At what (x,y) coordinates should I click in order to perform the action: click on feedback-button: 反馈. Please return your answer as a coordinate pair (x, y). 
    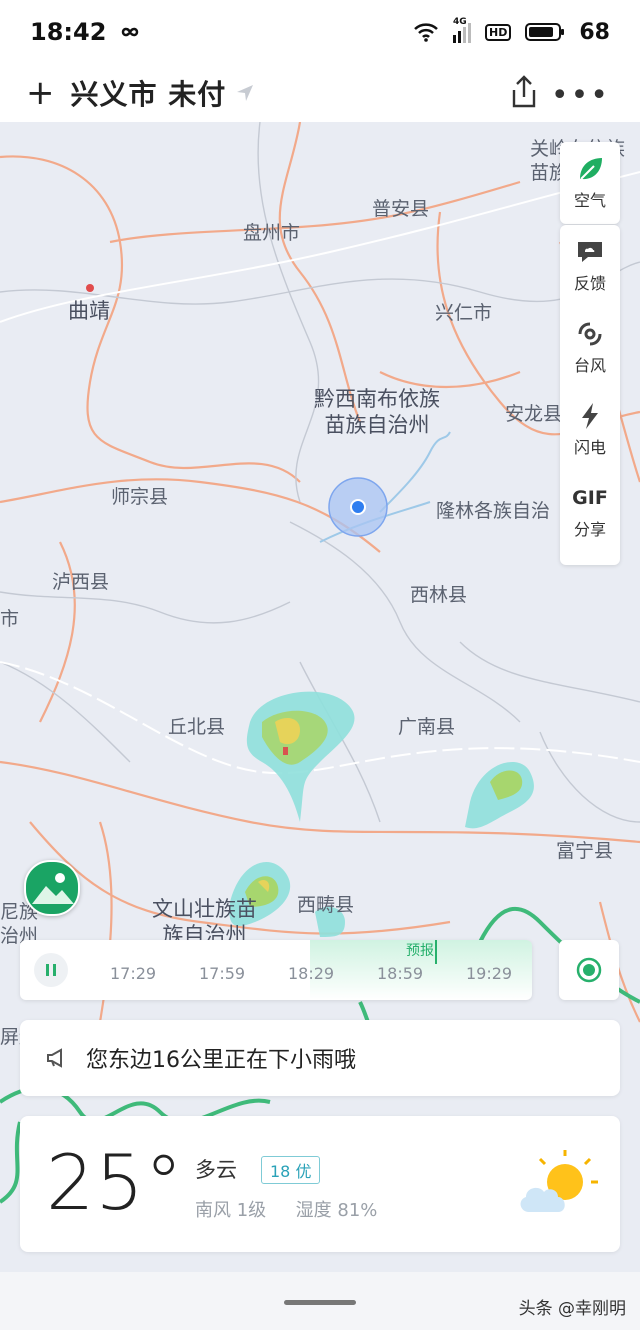
    Looking at the image, I should click on (590, 266).